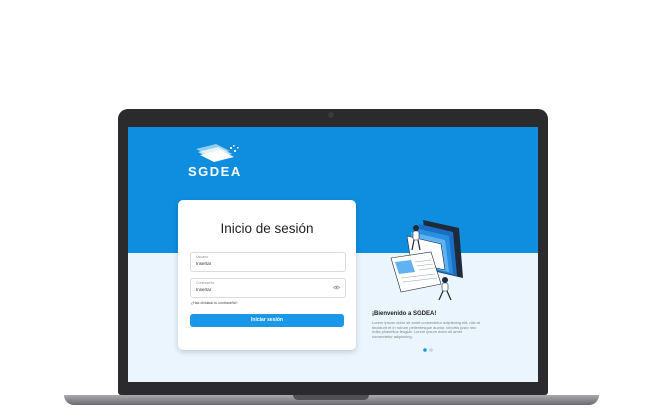 The height and width of the screenshot is (413, 662). What do you see at coordinates (336, 287) in the screenshot?
I see `eye-icon` at bounding box center [336, 287].